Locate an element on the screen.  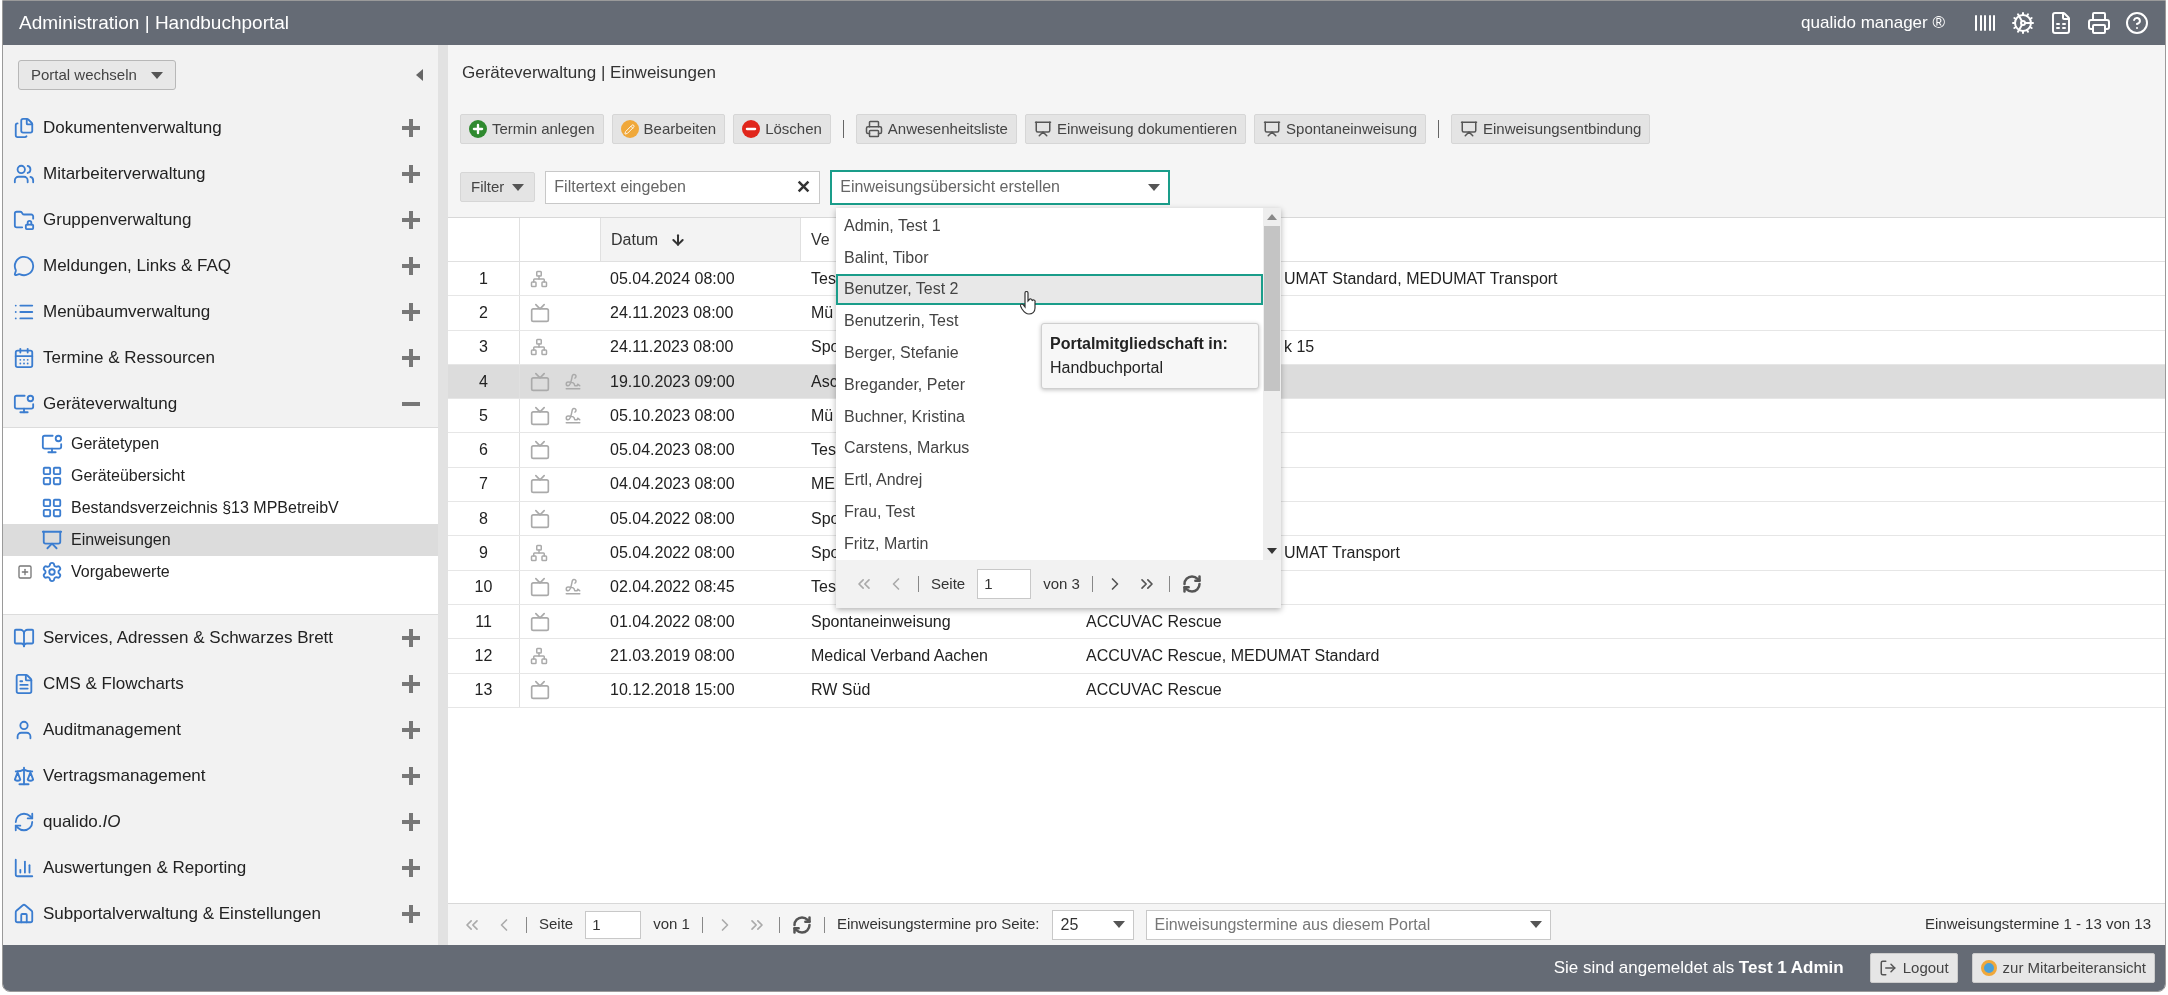
table-cell-text: 19.10.2023 09:00 is located at coordinates (672, 381).